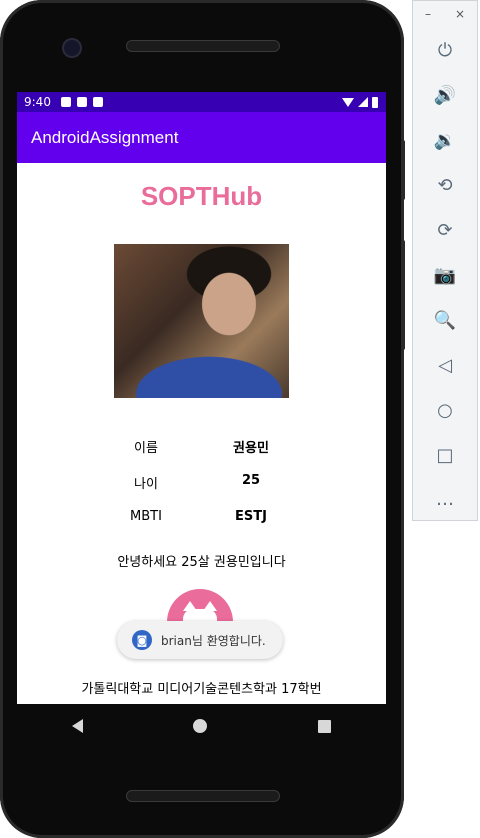 The height and width of the screenshot is (838, 480). What do you see at coordinates (146, 448) in the screenshot?
I see `info-label: 이름` at bounding box center [146, 448].